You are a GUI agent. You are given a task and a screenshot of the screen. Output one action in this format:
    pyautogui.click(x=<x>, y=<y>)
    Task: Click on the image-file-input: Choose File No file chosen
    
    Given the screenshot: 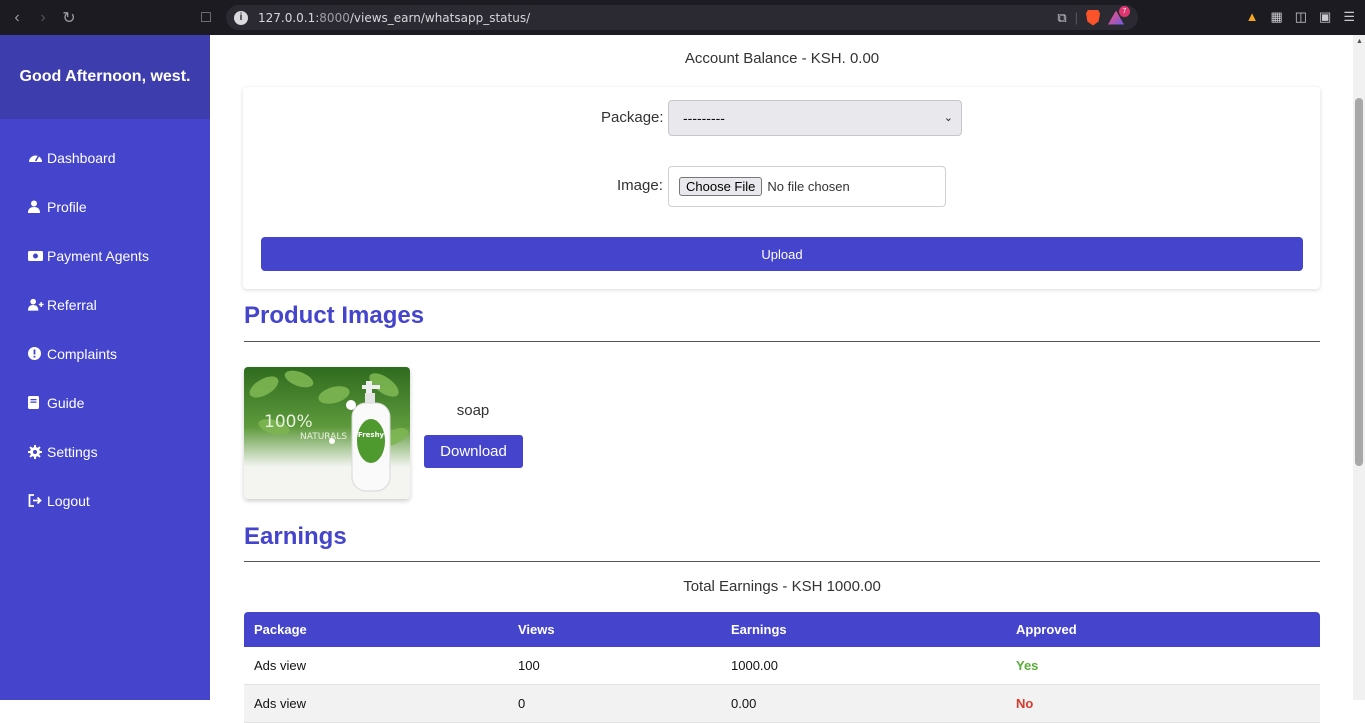 What is the action you would take?
    pyautogui.click(x=807, y=186)
    